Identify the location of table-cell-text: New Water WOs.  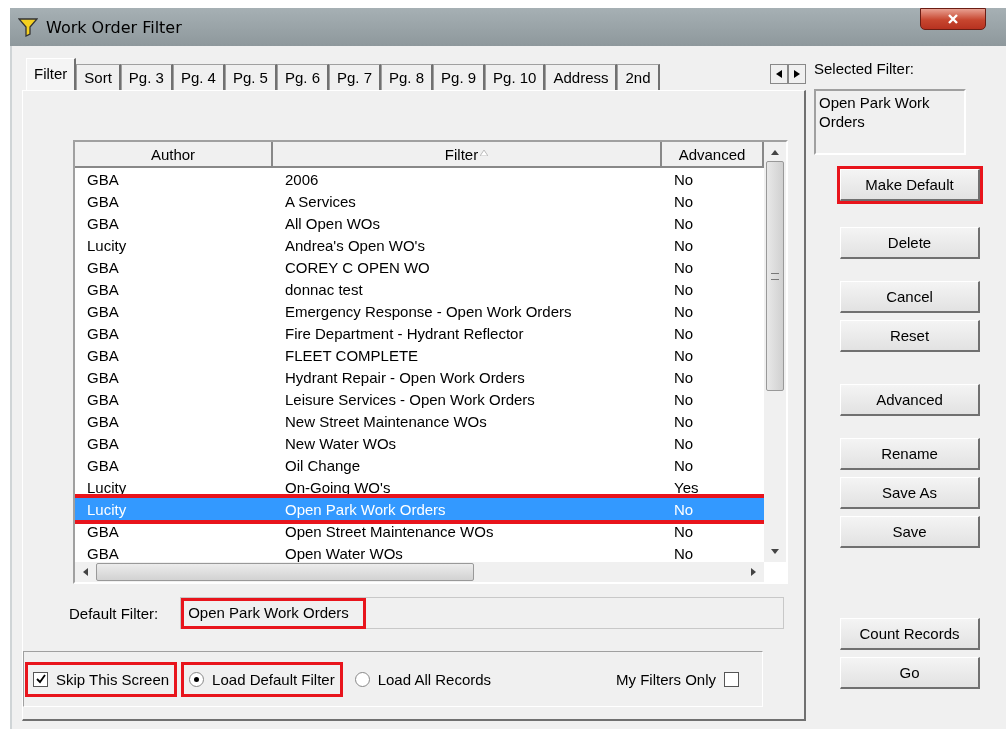
(341, 443).